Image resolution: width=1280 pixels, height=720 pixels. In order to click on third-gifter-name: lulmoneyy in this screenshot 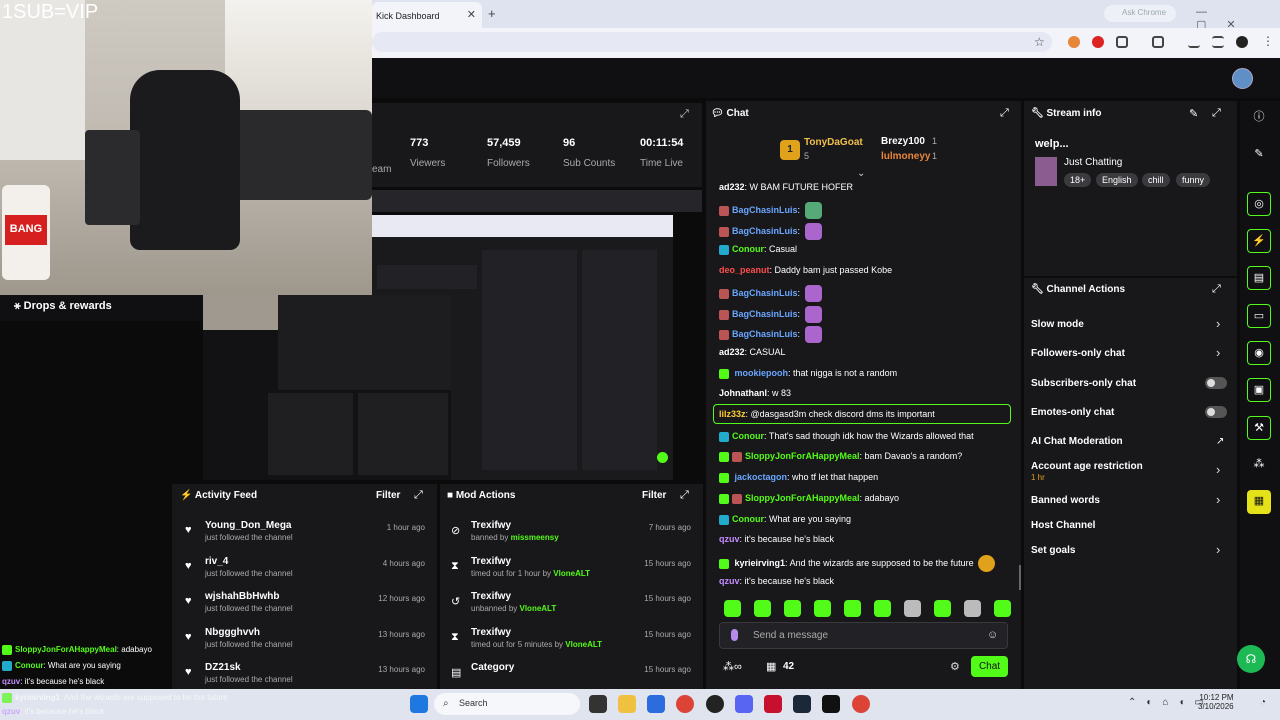, I will do `click(905, 156)`.